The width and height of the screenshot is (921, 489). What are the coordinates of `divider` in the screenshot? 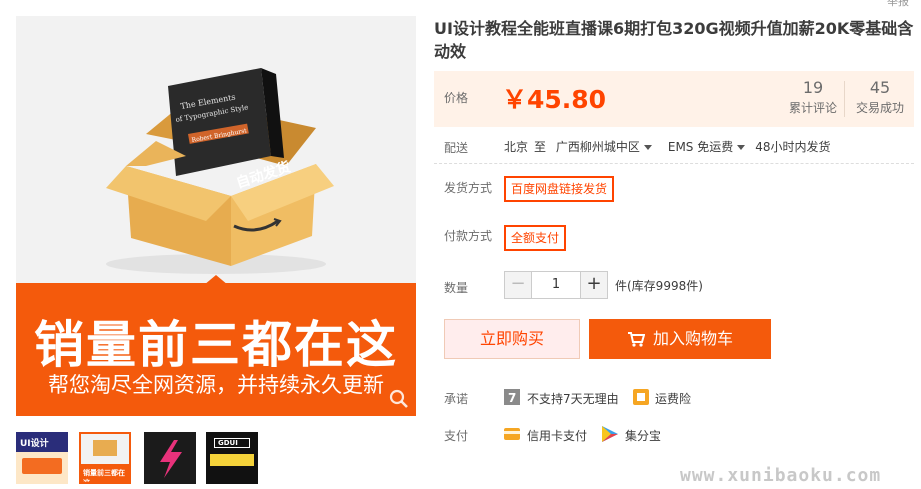 It's located at (674, 163).